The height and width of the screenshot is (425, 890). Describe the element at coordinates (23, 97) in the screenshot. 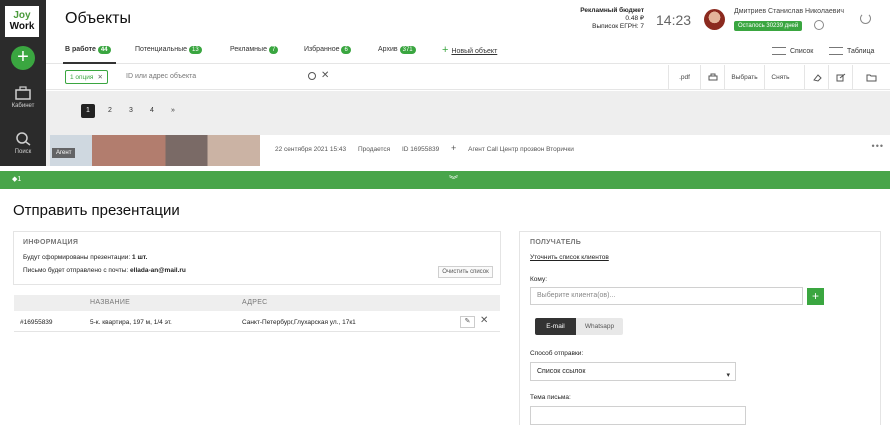

I see `sidebar-item-cabinet: Кабинет` at that location.